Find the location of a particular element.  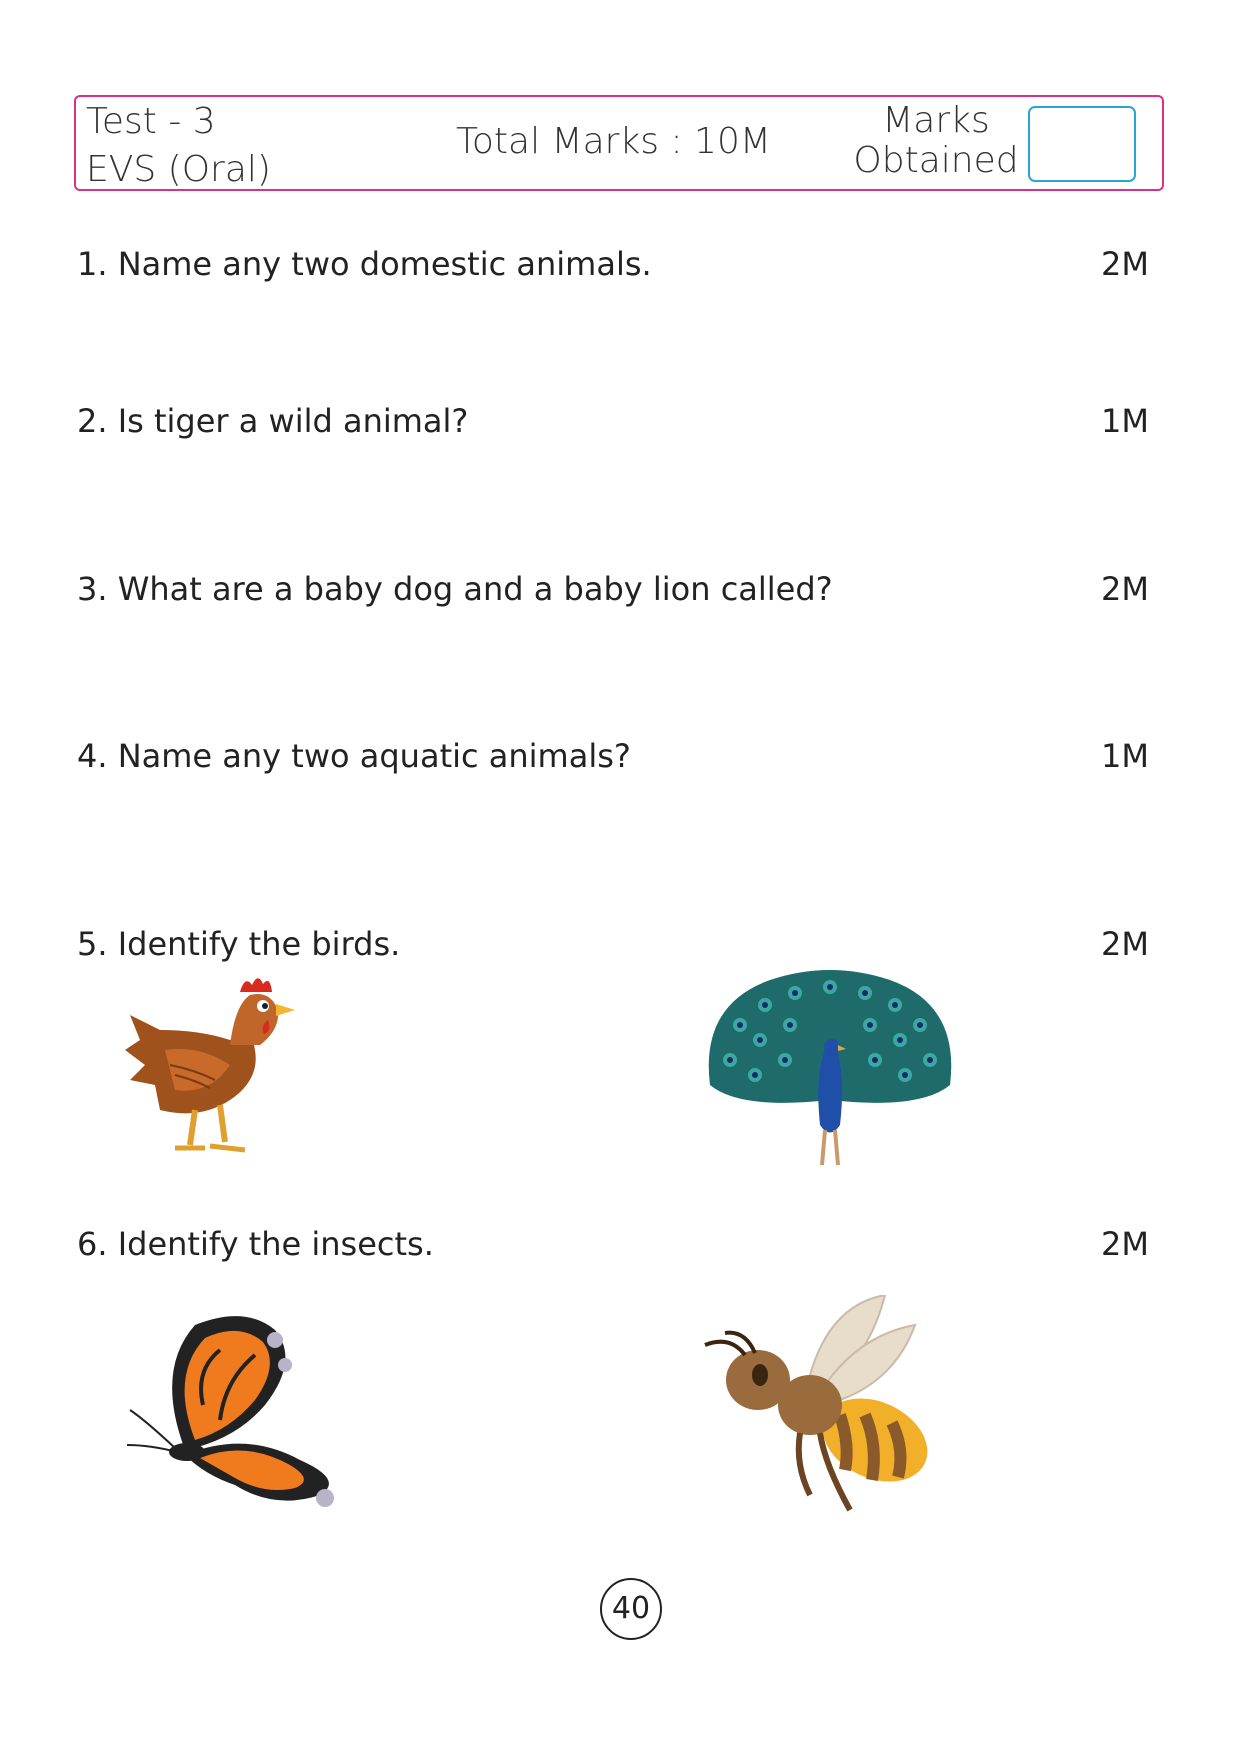

question-6: 6. Identify the insects. is located at coordinates (255, 1244).